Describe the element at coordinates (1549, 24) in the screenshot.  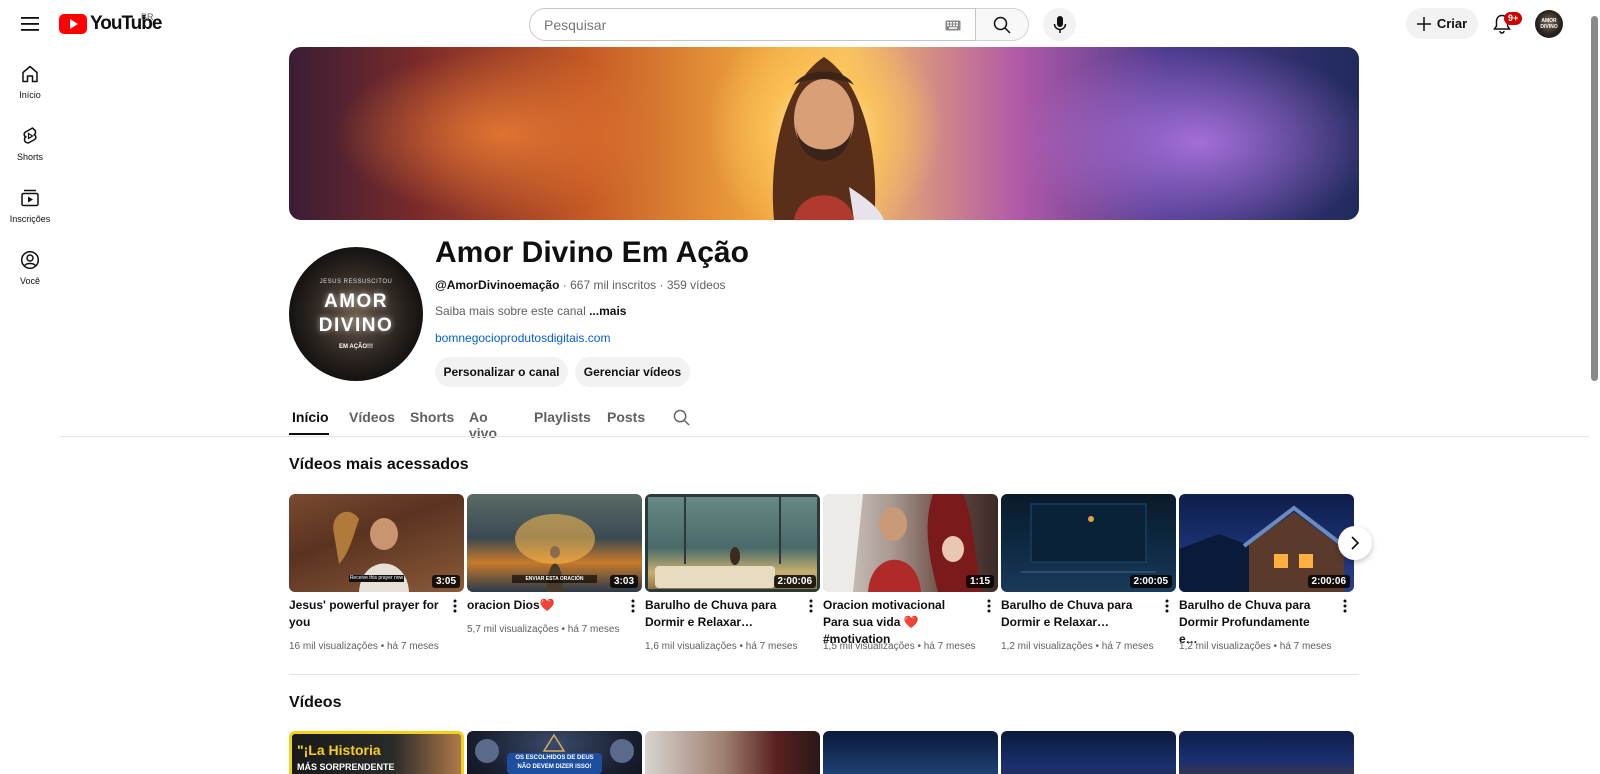
I see `account-avatar: AMOR DIVINO` at that location.